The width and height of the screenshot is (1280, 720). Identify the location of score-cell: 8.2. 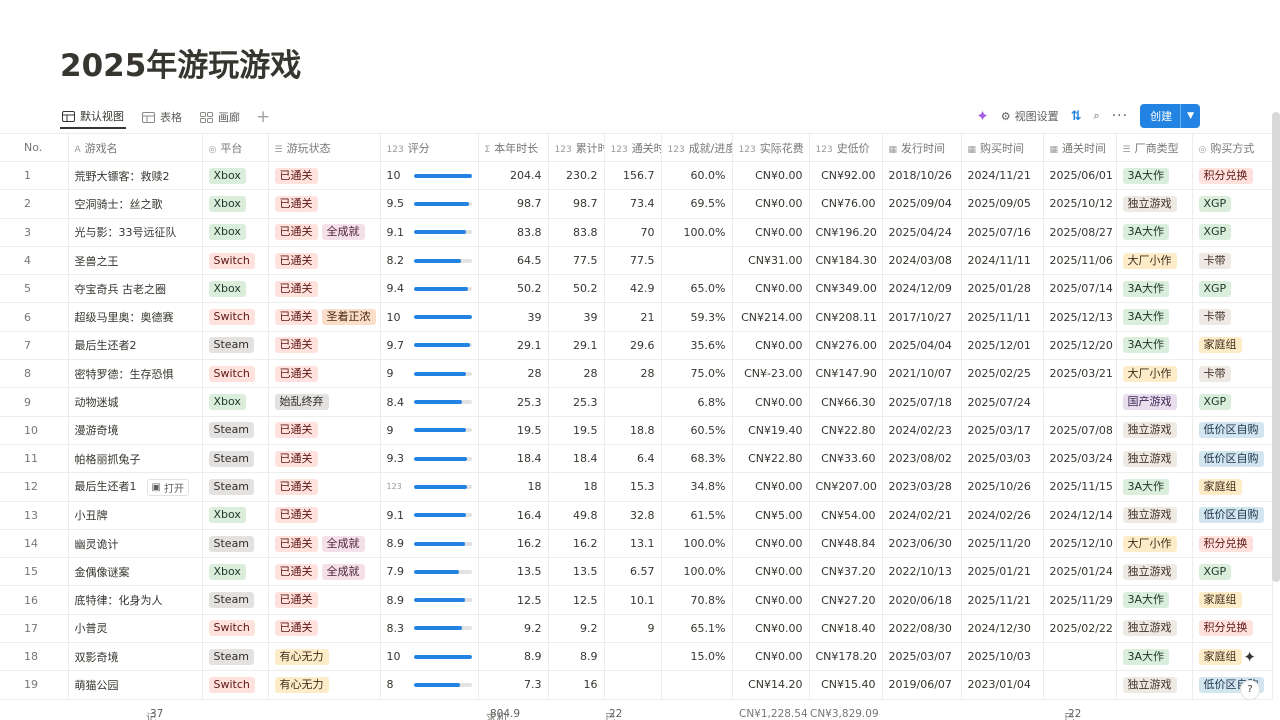
(429, 261).